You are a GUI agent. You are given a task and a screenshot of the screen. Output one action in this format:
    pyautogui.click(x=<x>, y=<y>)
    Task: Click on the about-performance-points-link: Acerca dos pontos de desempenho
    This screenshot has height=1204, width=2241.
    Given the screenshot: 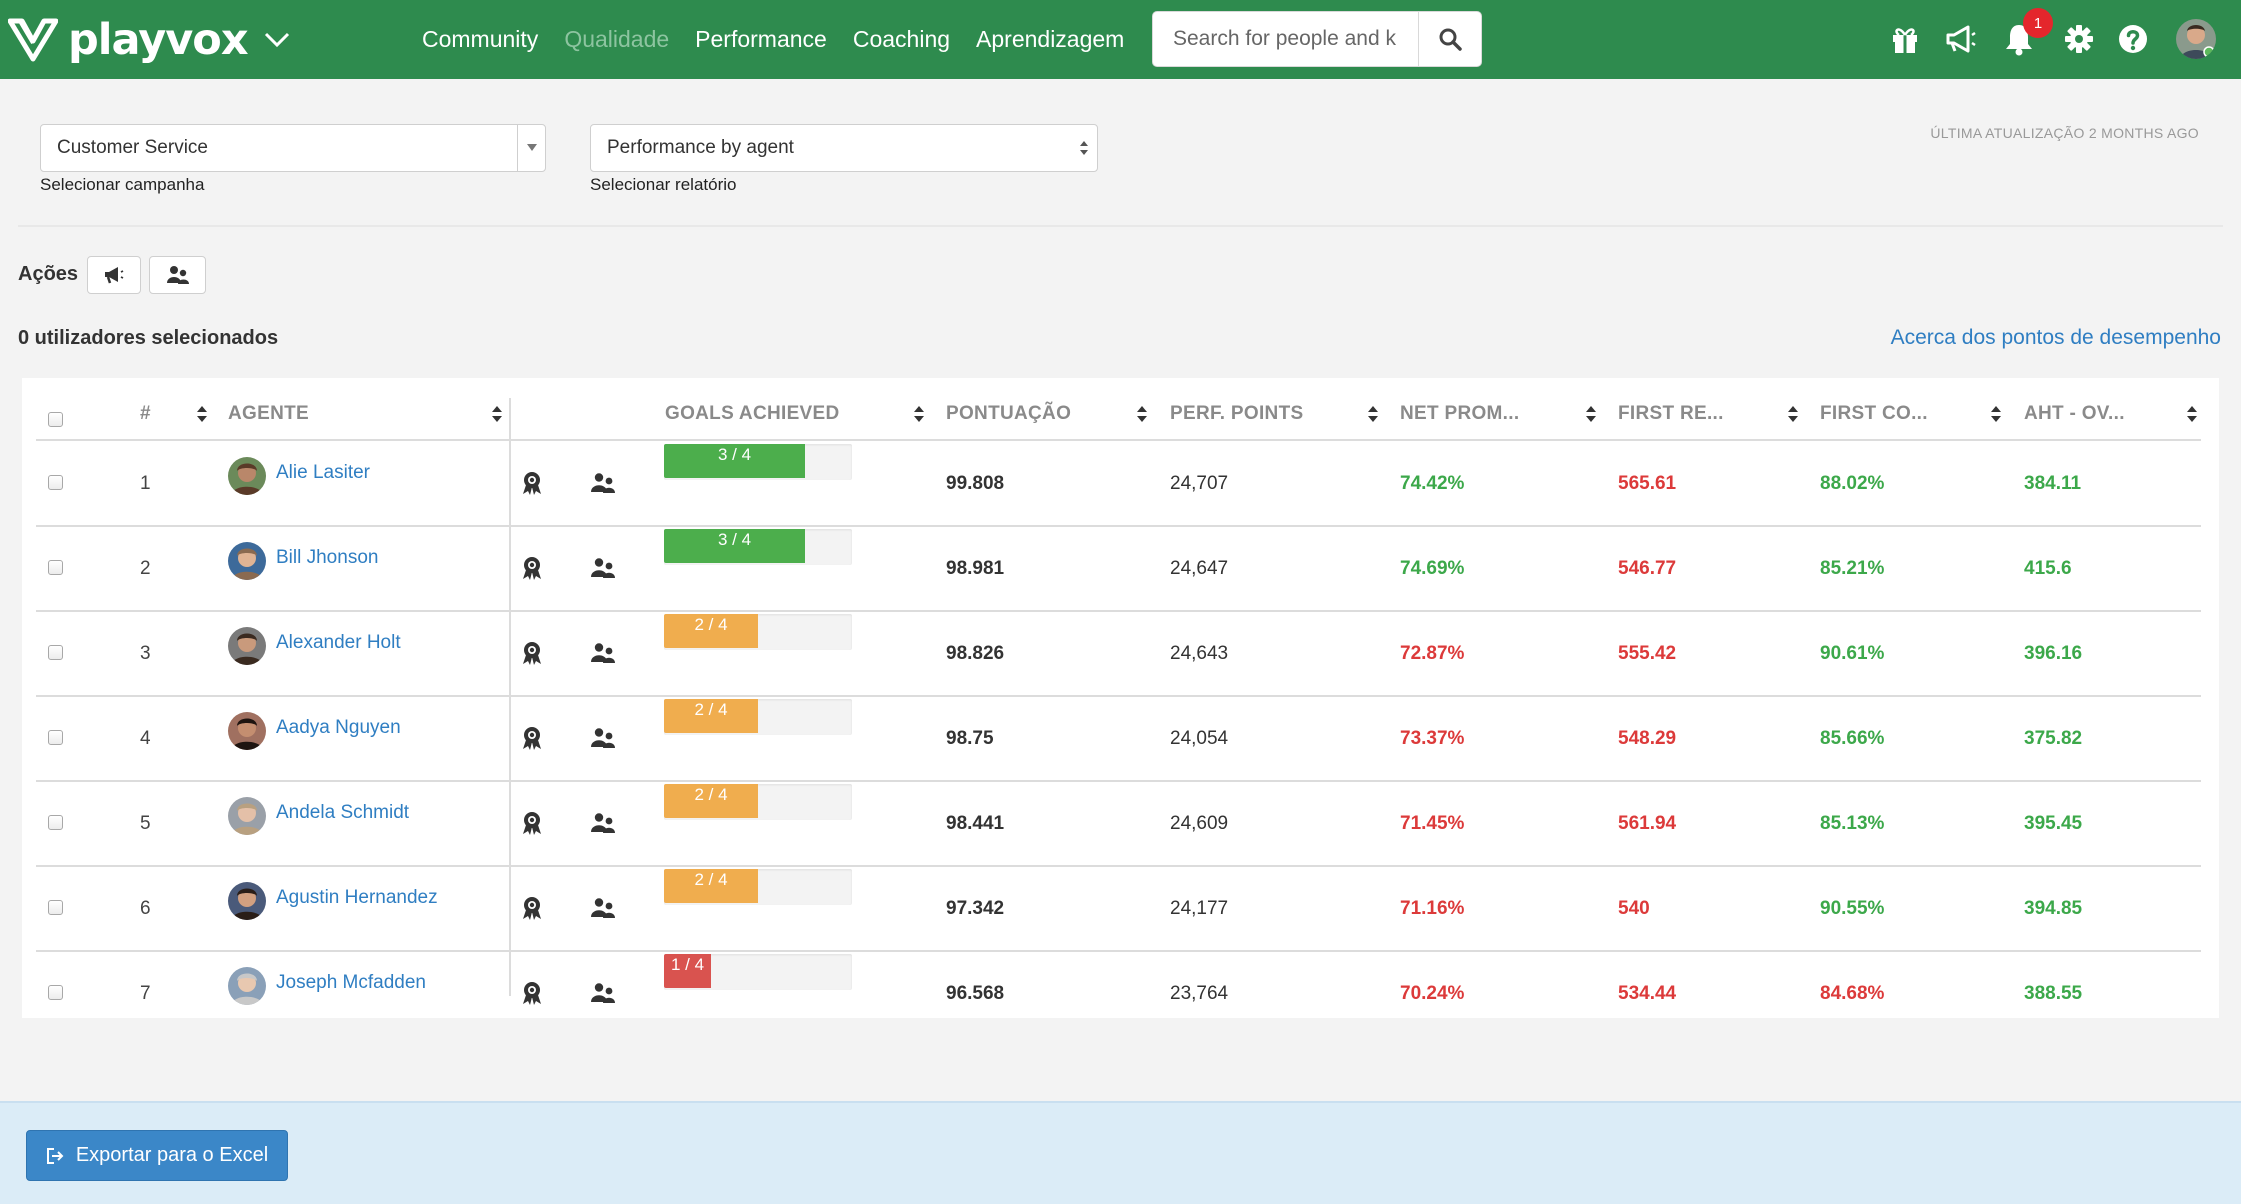 What is the action you would take?
    pyautogui.click(x=2056, y=338)
    